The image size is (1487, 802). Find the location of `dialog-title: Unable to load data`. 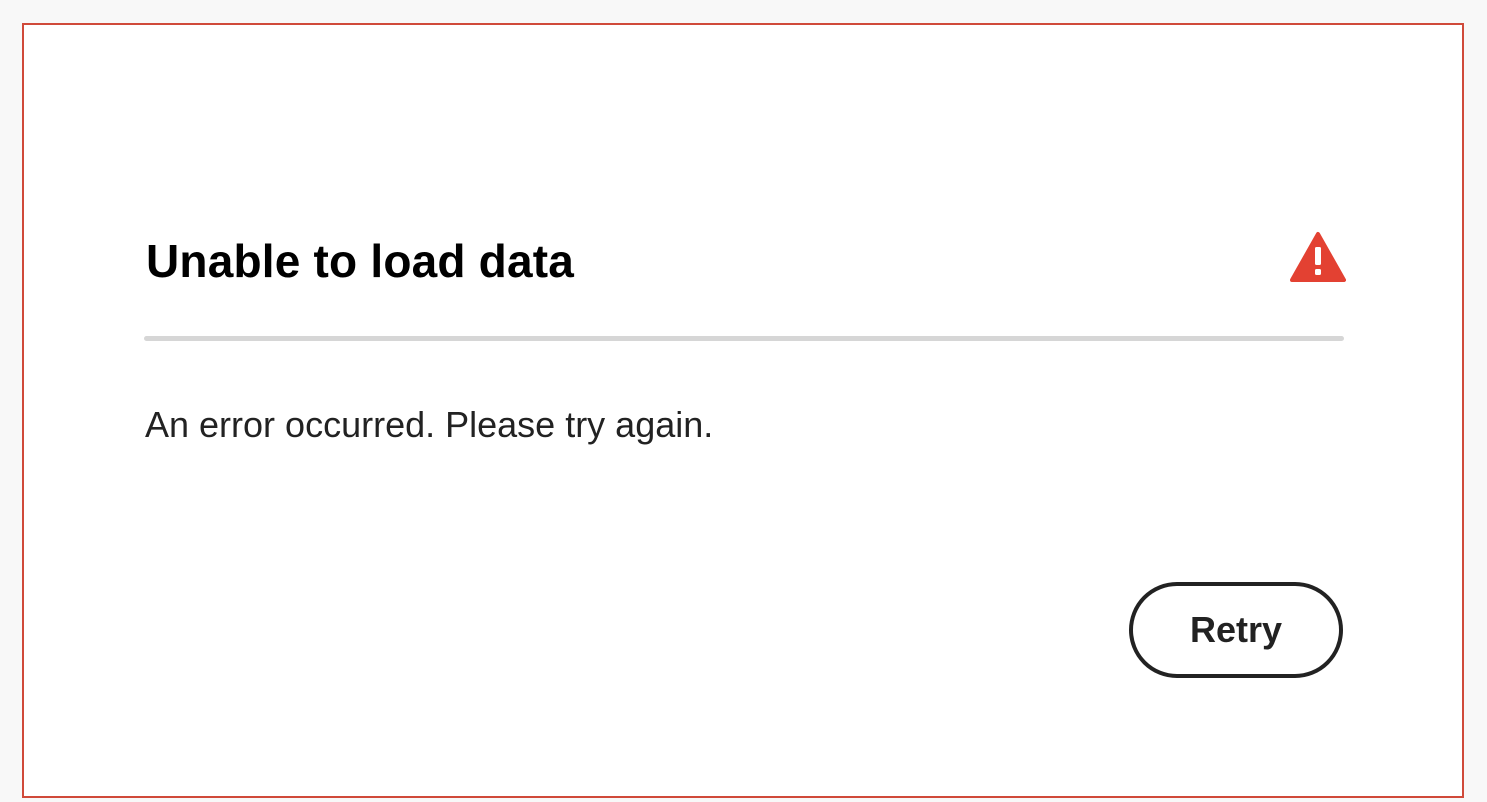

dialog-title: Unable to load data is located at coordinates (360, 261).